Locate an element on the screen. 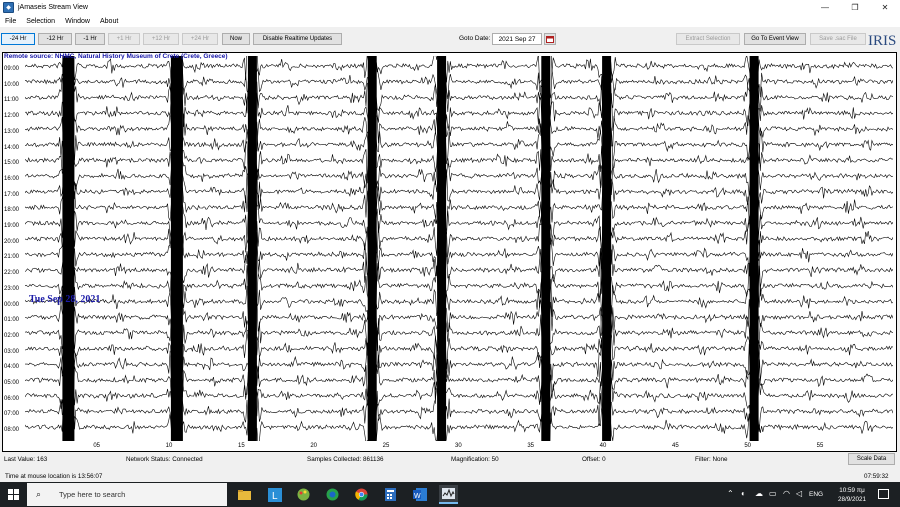 Image resolution: width=900 pixels, height=507 pixels. jamaseis-taskbar-icon is located at coordinates (448, 494).